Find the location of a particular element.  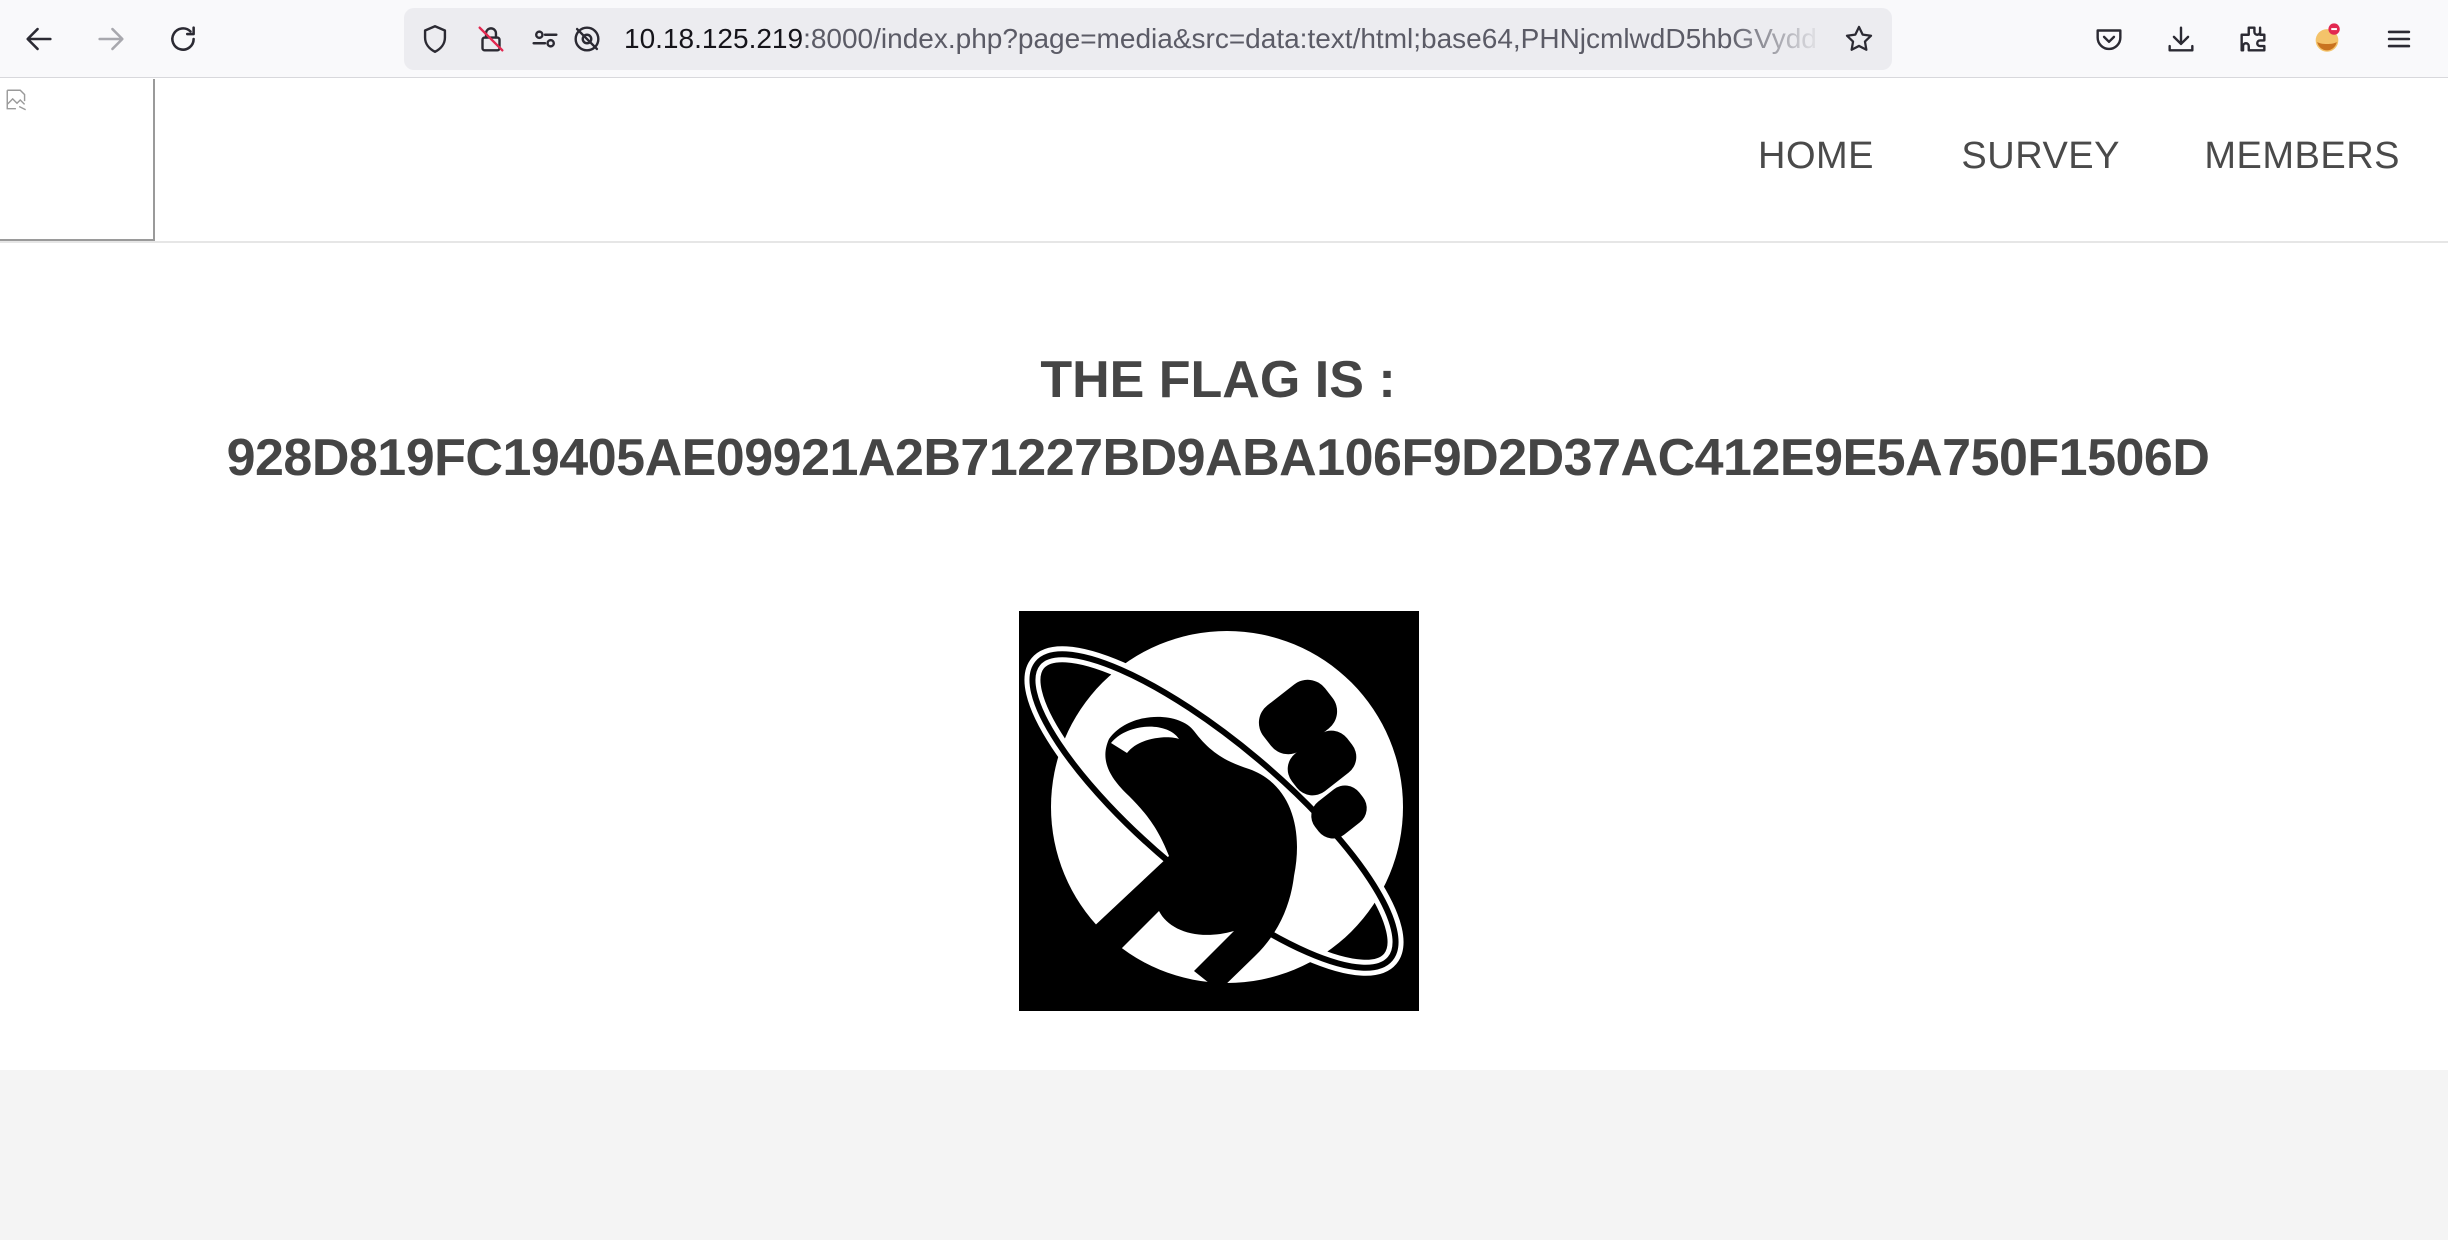

menu-button is located at coordinates (2399, 39).